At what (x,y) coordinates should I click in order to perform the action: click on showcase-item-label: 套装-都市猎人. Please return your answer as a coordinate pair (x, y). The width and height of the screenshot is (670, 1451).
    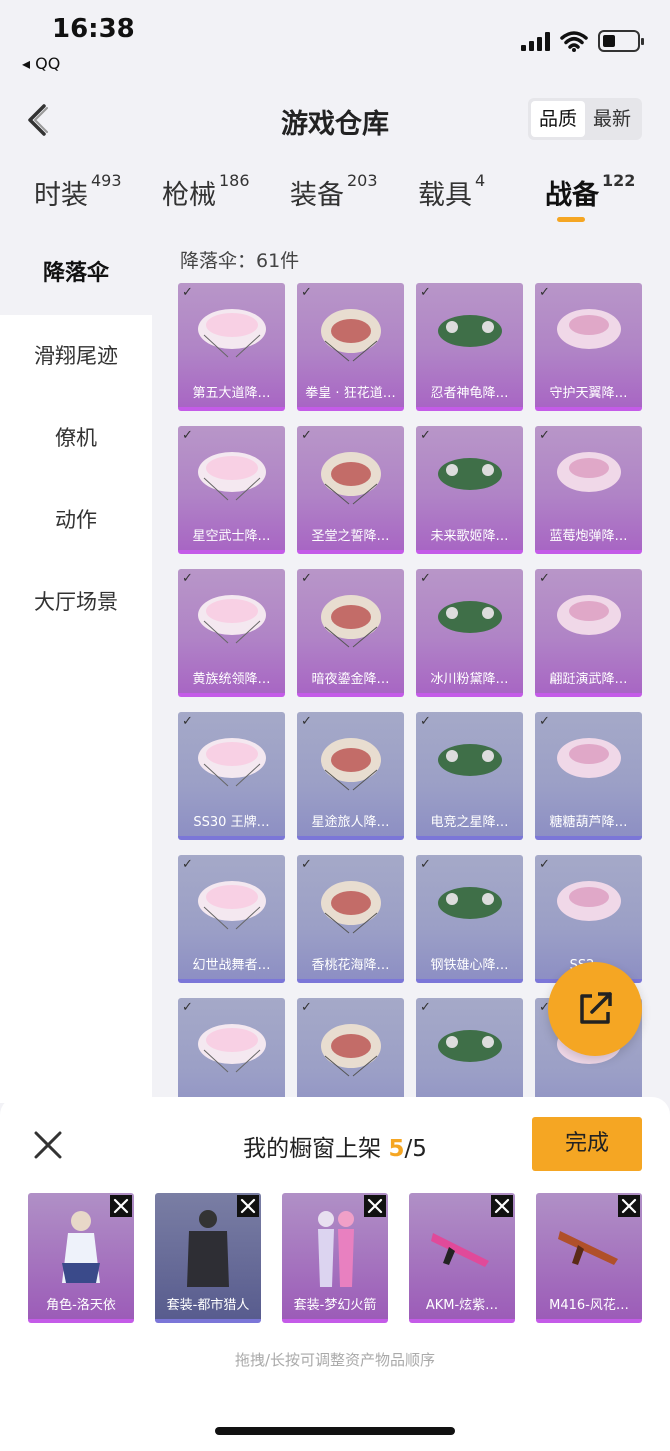
    Looking at the image, I should click on (208, 1305).